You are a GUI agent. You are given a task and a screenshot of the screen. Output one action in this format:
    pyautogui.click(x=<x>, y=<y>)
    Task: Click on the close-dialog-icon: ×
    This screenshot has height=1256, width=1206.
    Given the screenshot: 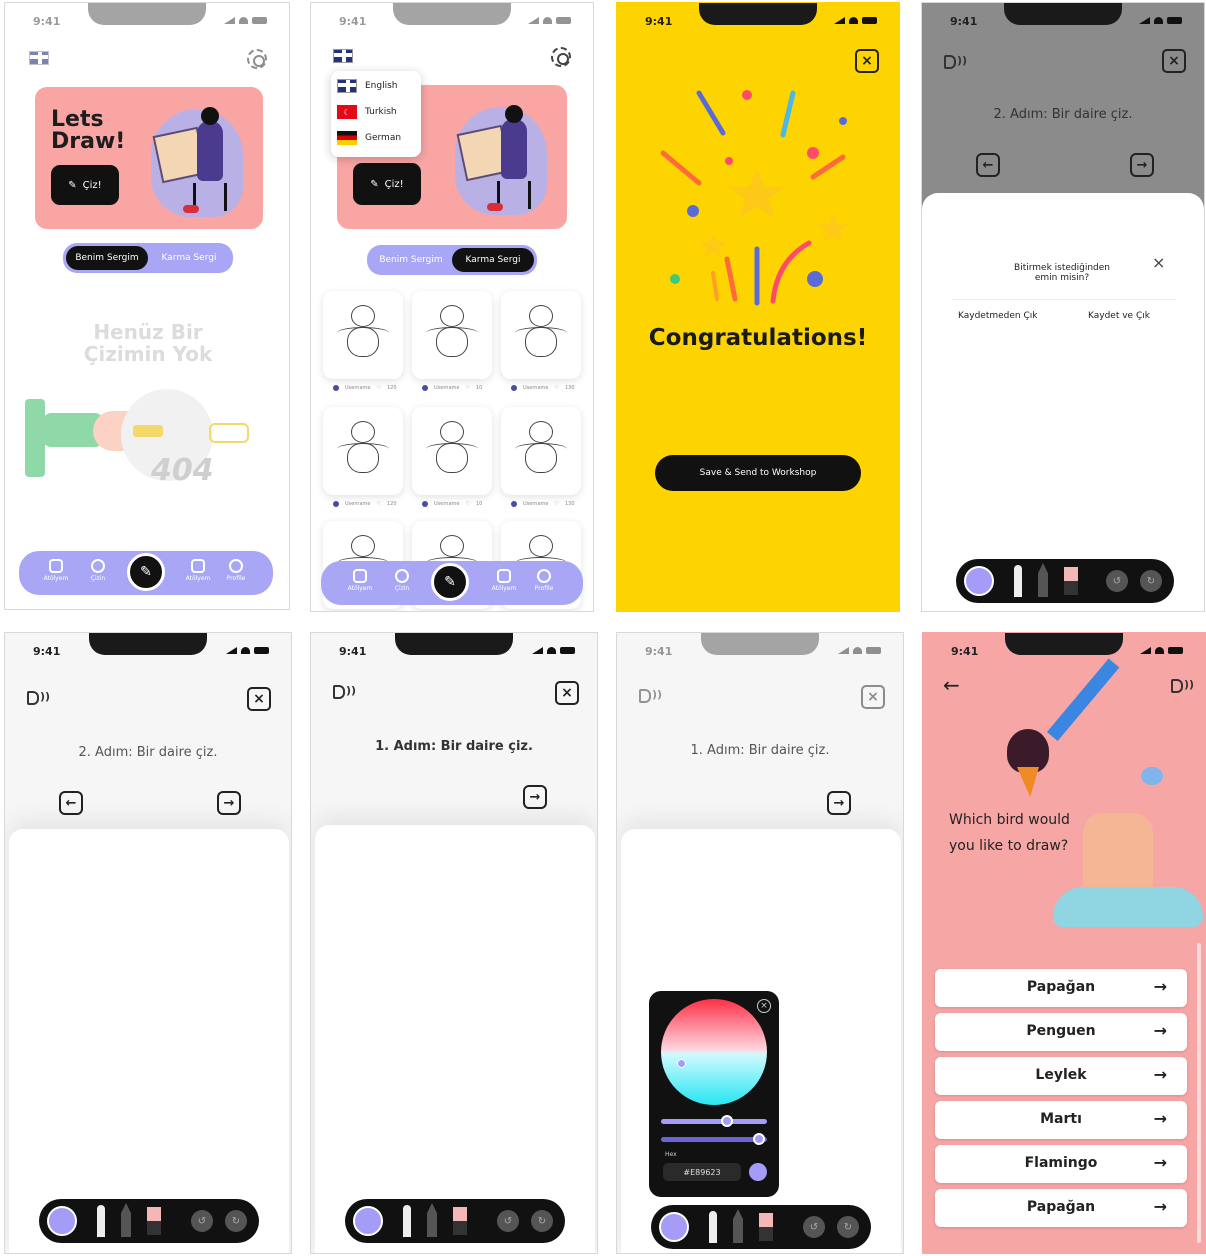 What is the action you would take?
    pyautogui.click(x=1158, y=262)
    